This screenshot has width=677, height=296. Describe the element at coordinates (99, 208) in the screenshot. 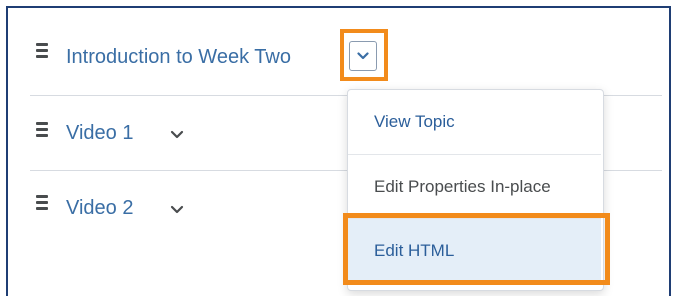

I see `topic-title: Video 2` at that location.